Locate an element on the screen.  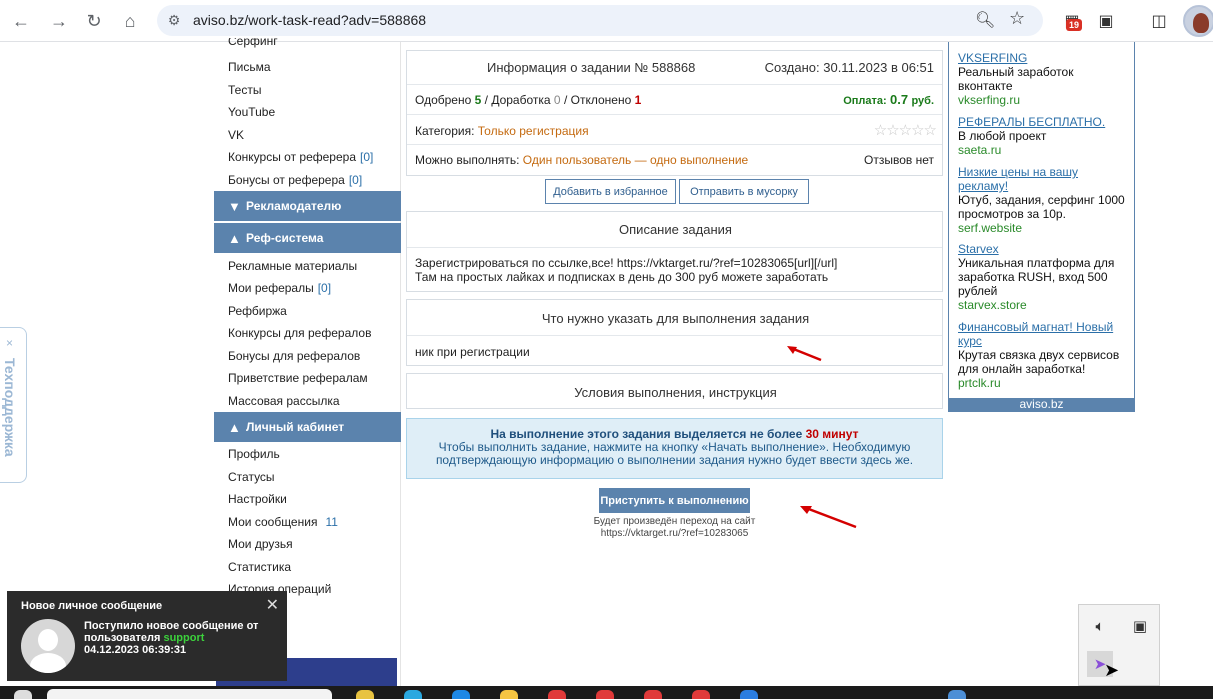
zoom-icon: 🔍︎ is located at coordinates (985, 20).